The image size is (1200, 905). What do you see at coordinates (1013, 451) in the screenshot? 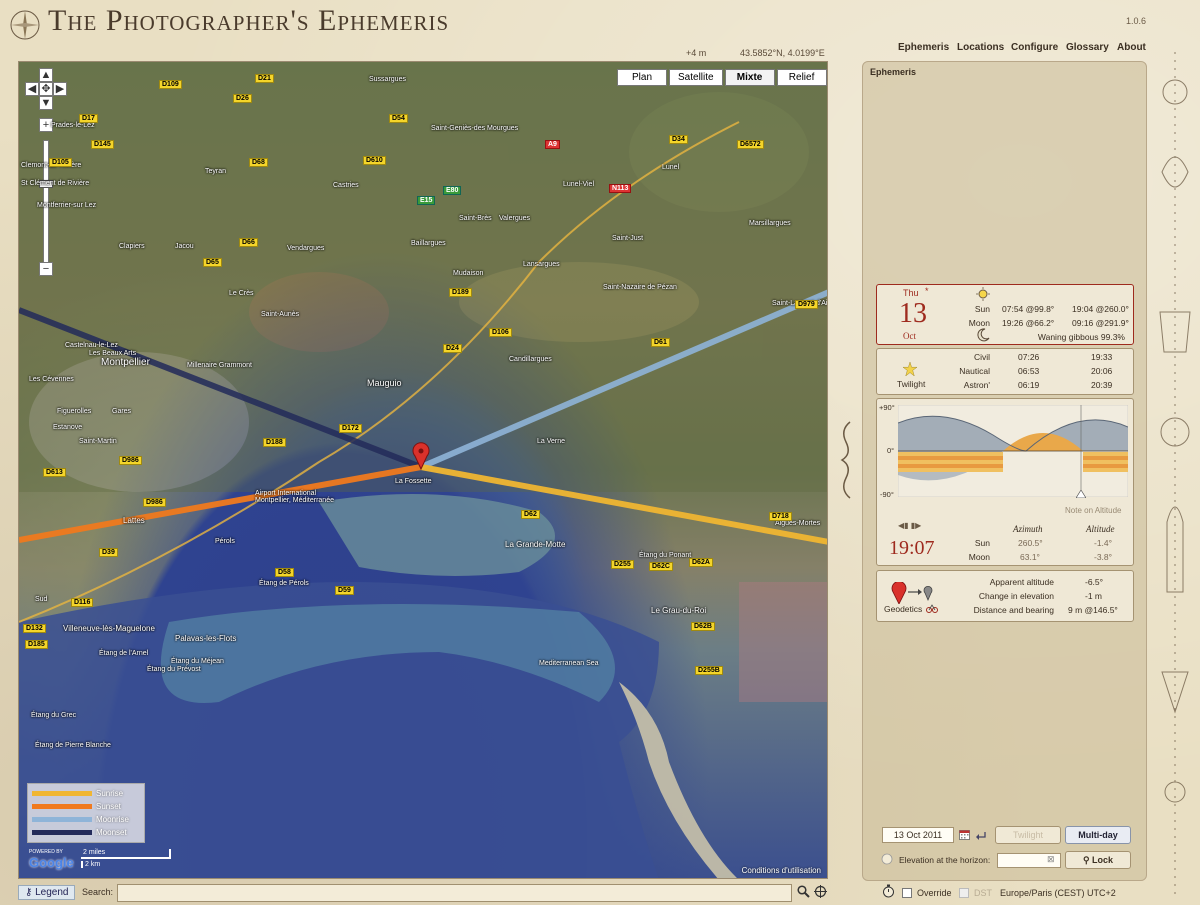
I see `altitude-chart` at bounding box center [1013, 451].